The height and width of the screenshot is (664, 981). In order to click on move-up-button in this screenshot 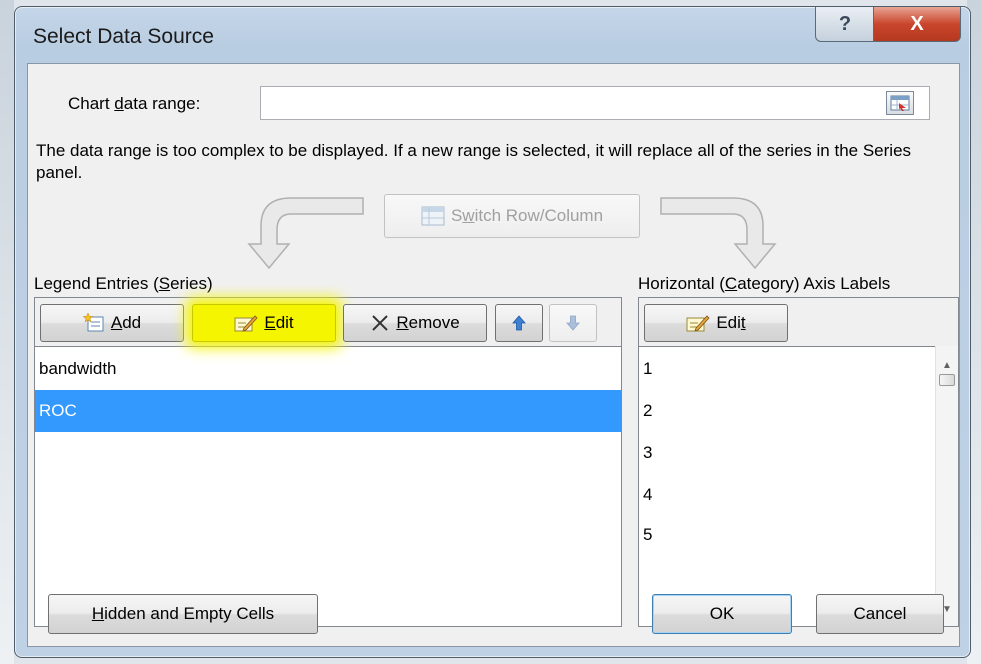, I will do `click(519, 323)`.